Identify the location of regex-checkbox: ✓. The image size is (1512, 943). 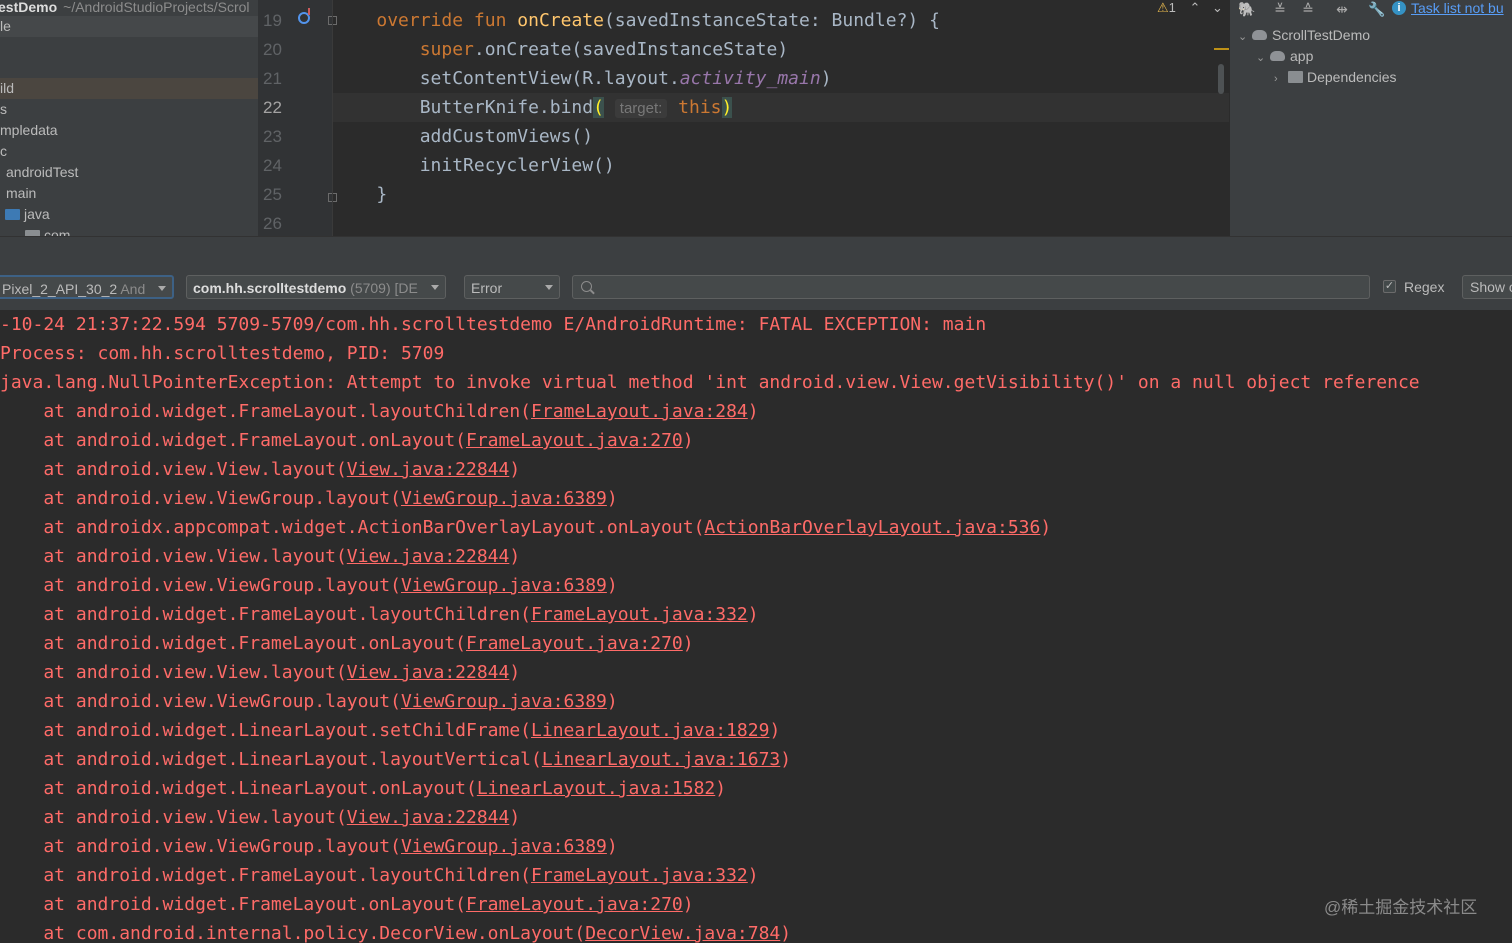
(1389, 286).